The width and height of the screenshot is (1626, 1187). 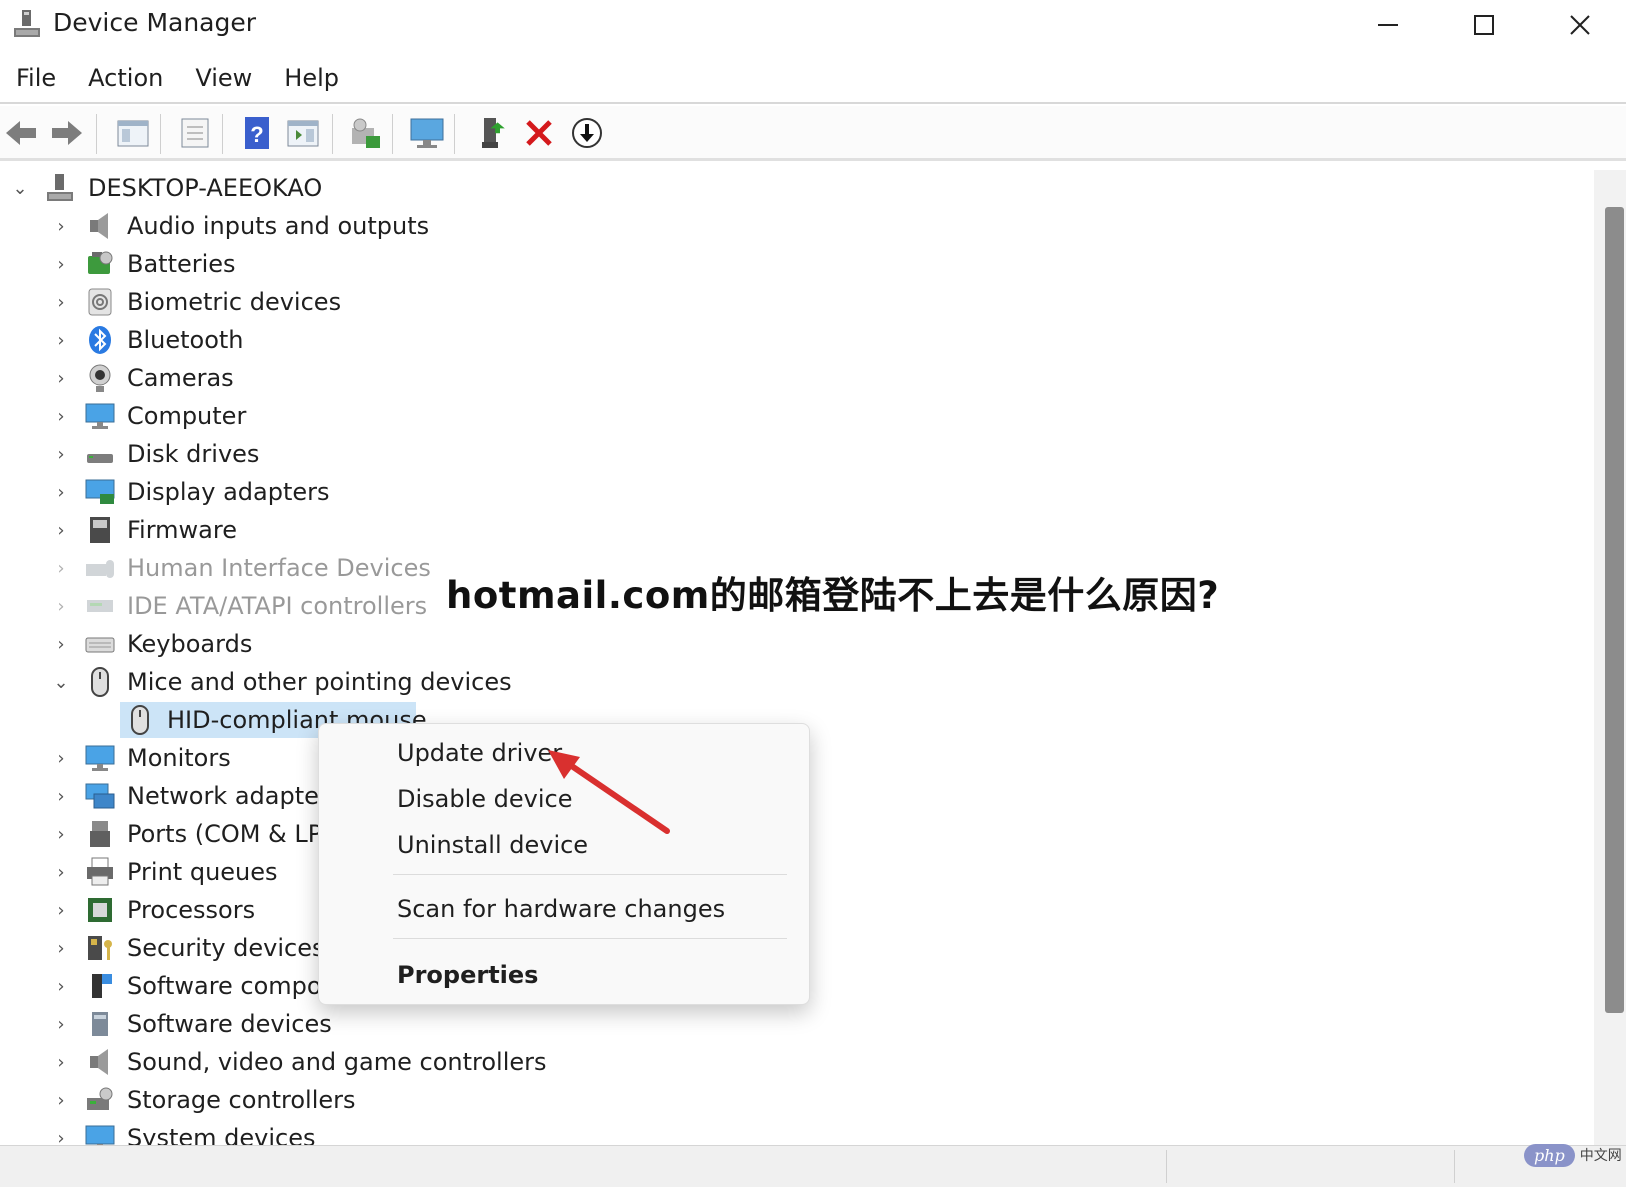 I want to click on tree-item-label: Sound, video and game controllers, so click(x=337, y=1062).